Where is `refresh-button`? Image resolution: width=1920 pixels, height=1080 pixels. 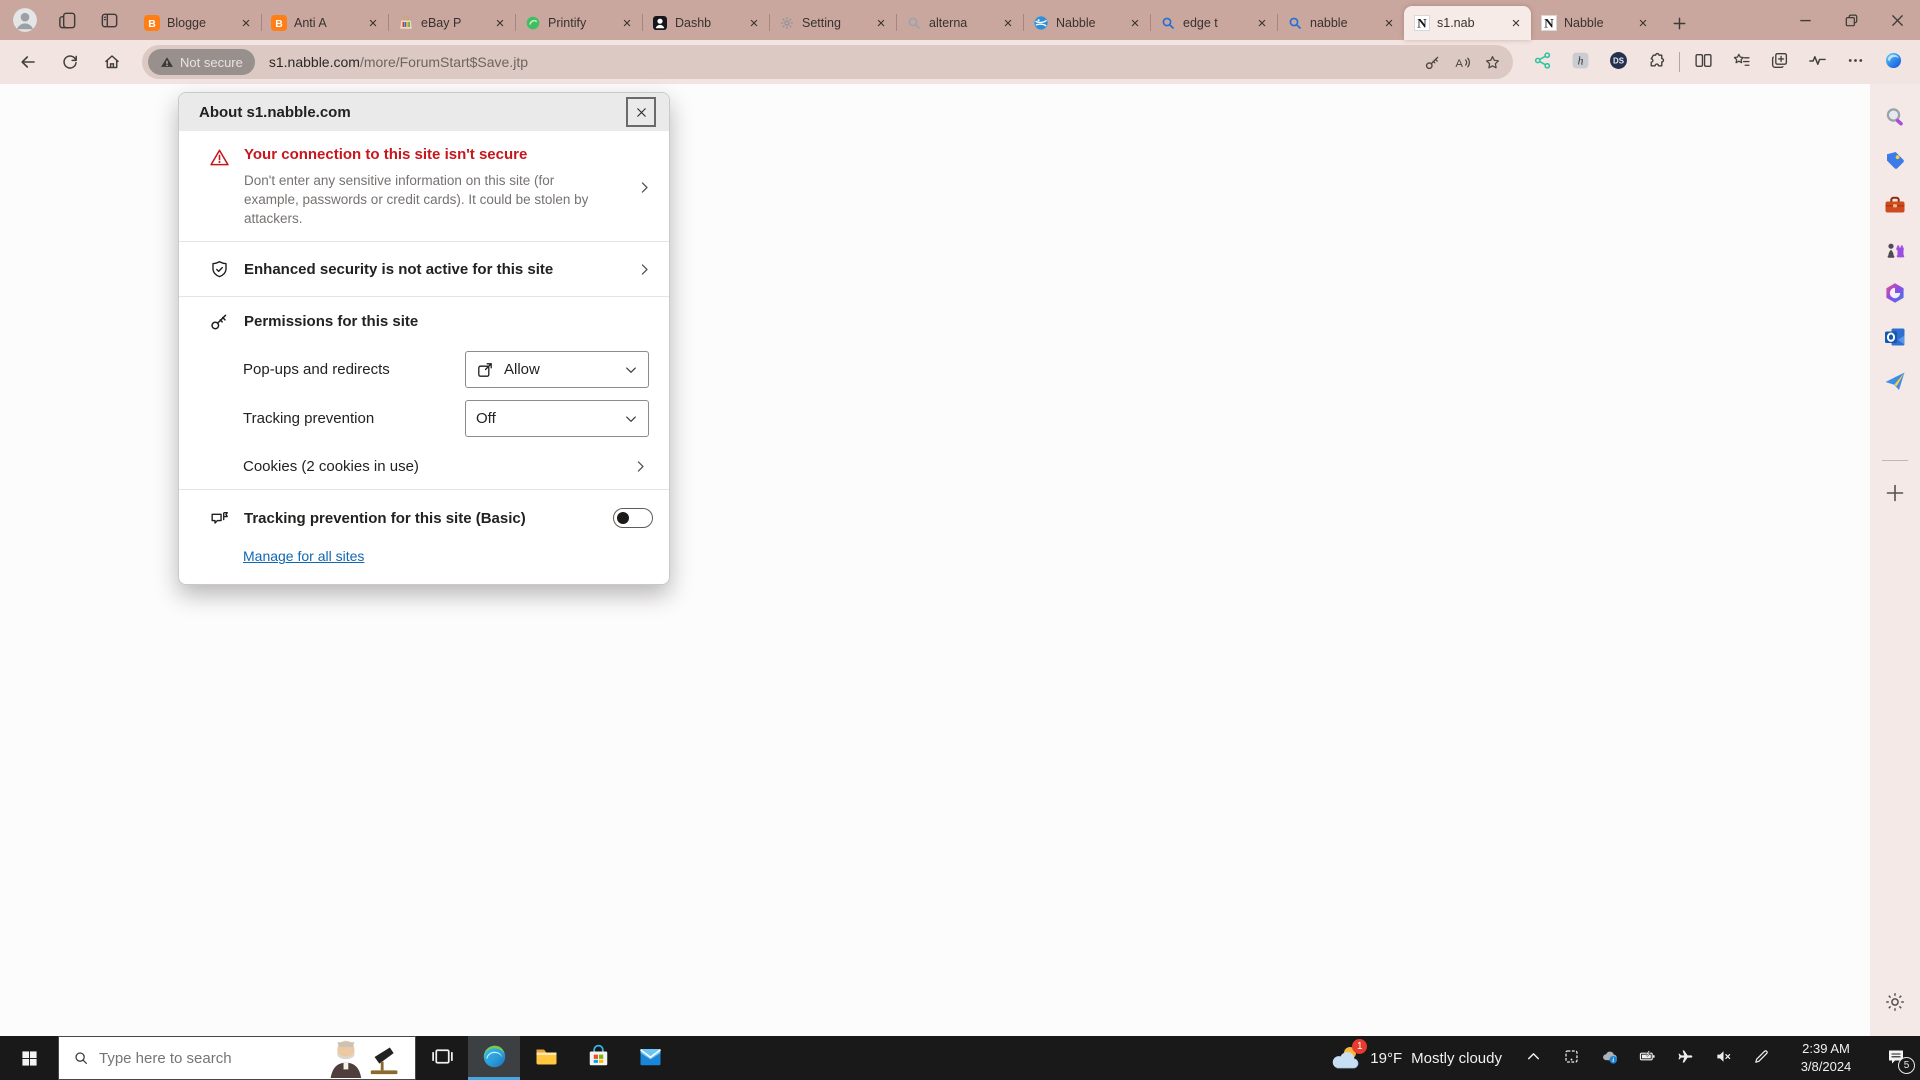
refresh-button is located at coordinates (70, 62).